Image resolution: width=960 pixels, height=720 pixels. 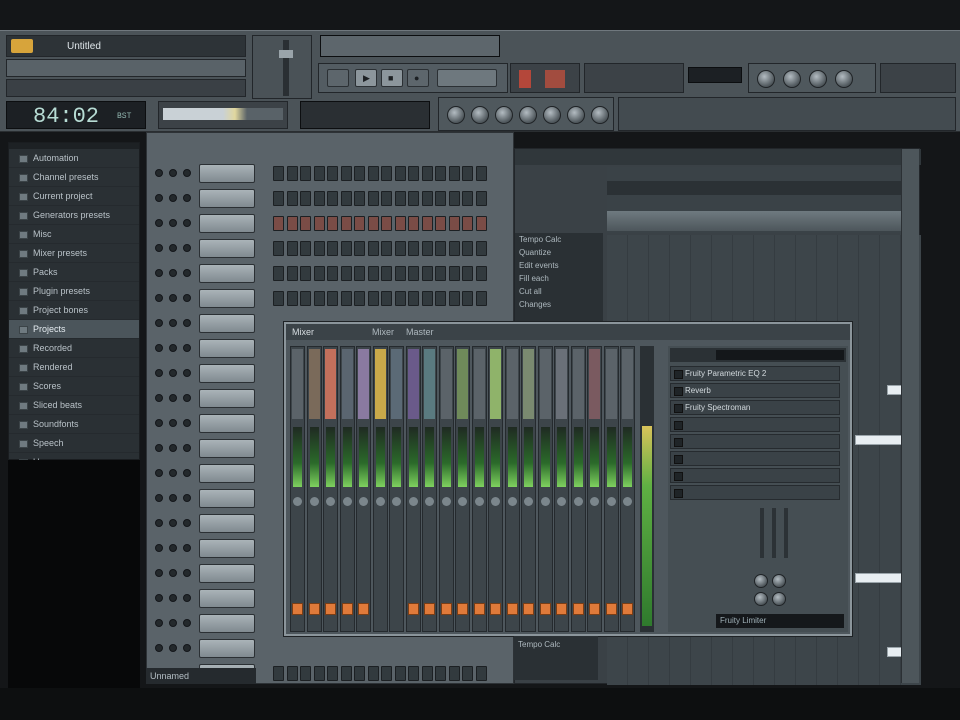 What do you see at coordinates (559, 239) in the screenshot?
I see `playlist-menu-item: Tempo Calc` at bounding box center [559, 239].